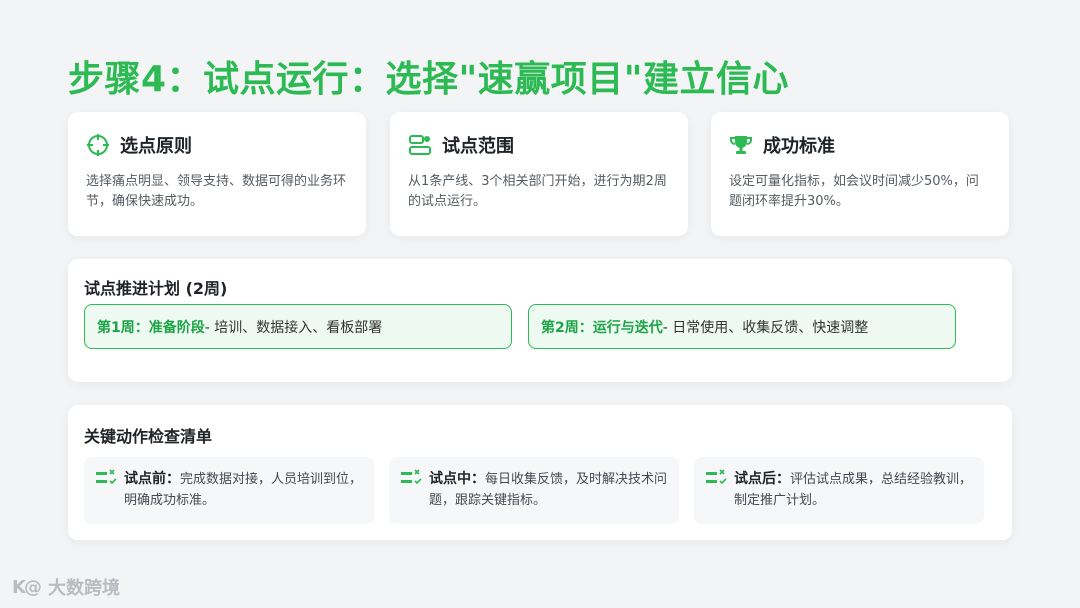 The image size is (1080, 608). What do you see at coordinates (457, 479) in the screenshot?
I see `checklist-label: 试点中：` at bounding box center [457, 479].